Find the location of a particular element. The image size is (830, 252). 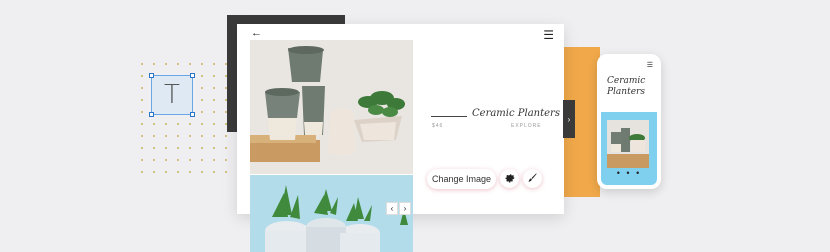

edit-button is located at coordinates (532, 178).